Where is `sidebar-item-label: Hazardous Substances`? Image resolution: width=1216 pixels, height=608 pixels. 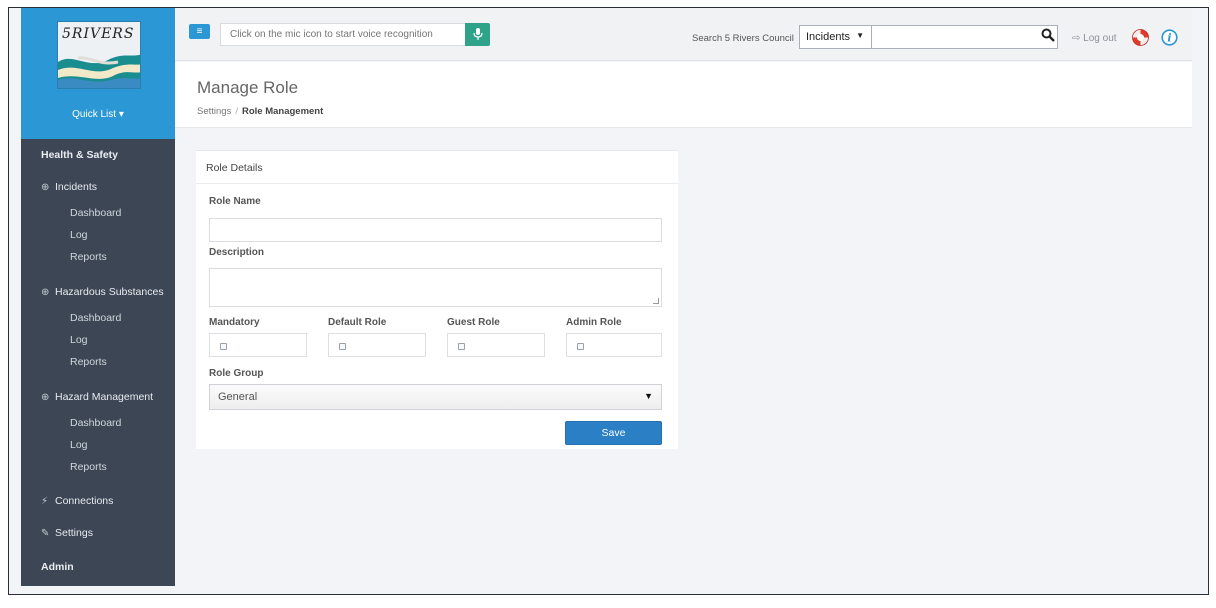
sidebar-item-label: Hazardous Substances is located at coordinates (109, 292).